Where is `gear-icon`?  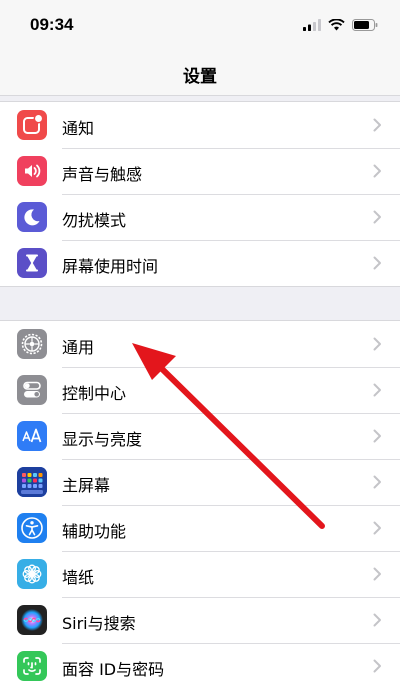 gear-icon is located at coordinates (32, 344).